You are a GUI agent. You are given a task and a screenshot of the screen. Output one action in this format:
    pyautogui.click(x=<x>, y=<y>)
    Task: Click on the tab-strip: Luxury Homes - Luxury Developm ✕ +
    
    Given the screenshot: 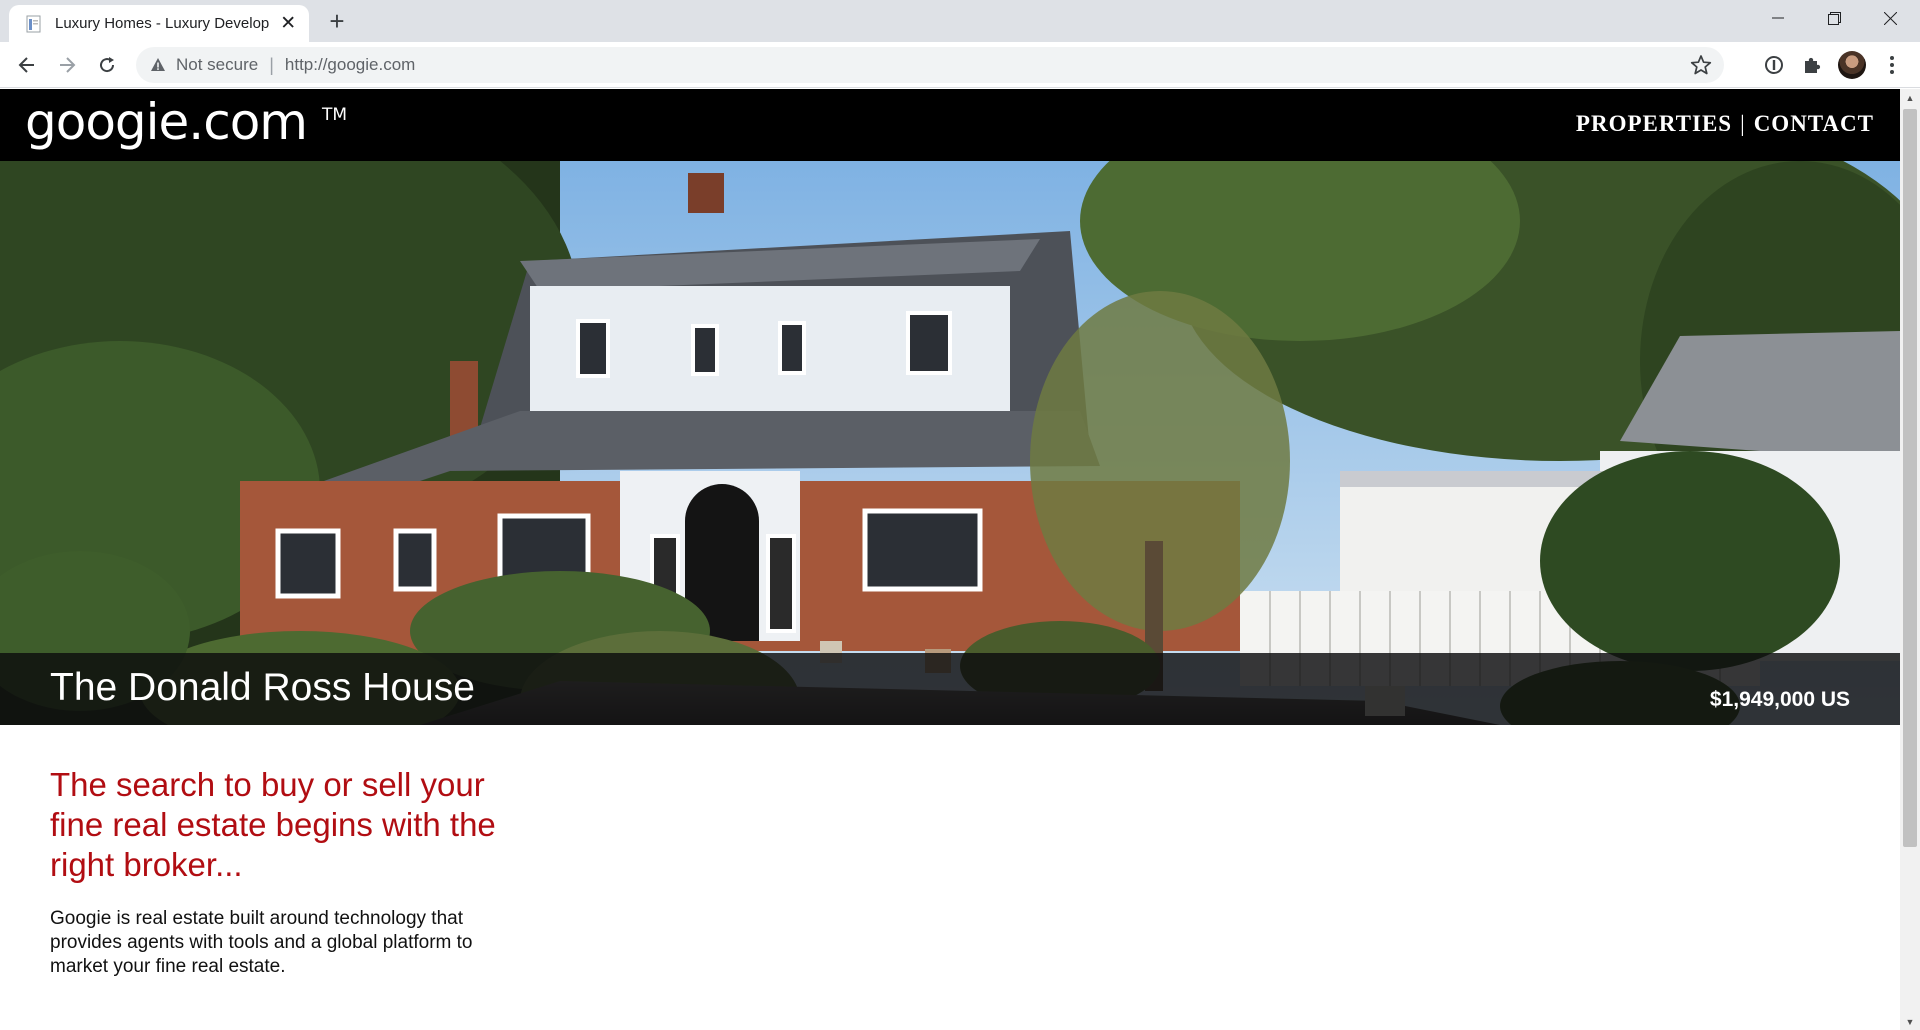 What is the action you would take?
    pyautogui.click(x=960, y=21)
    